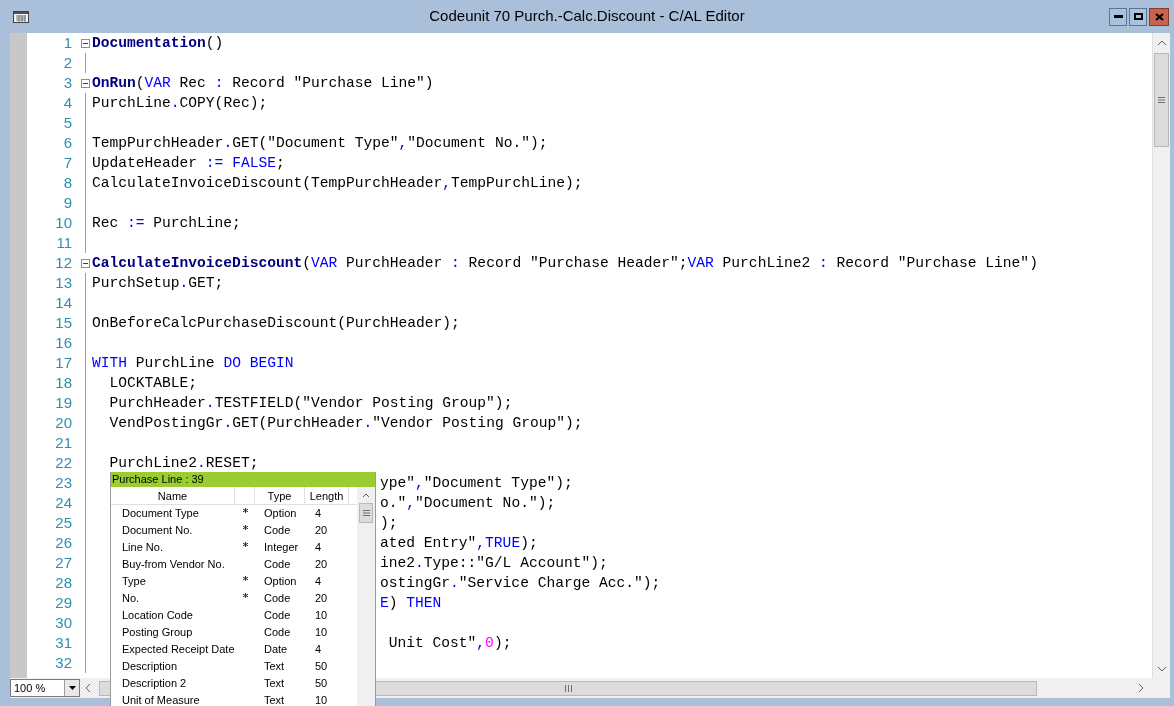 Image resolution: width=1174 pixels, height=706 pixels. I want to click on code-line: PurchHeader.TESTFIELD("Vendor Posting Group");, so click(310, 403).